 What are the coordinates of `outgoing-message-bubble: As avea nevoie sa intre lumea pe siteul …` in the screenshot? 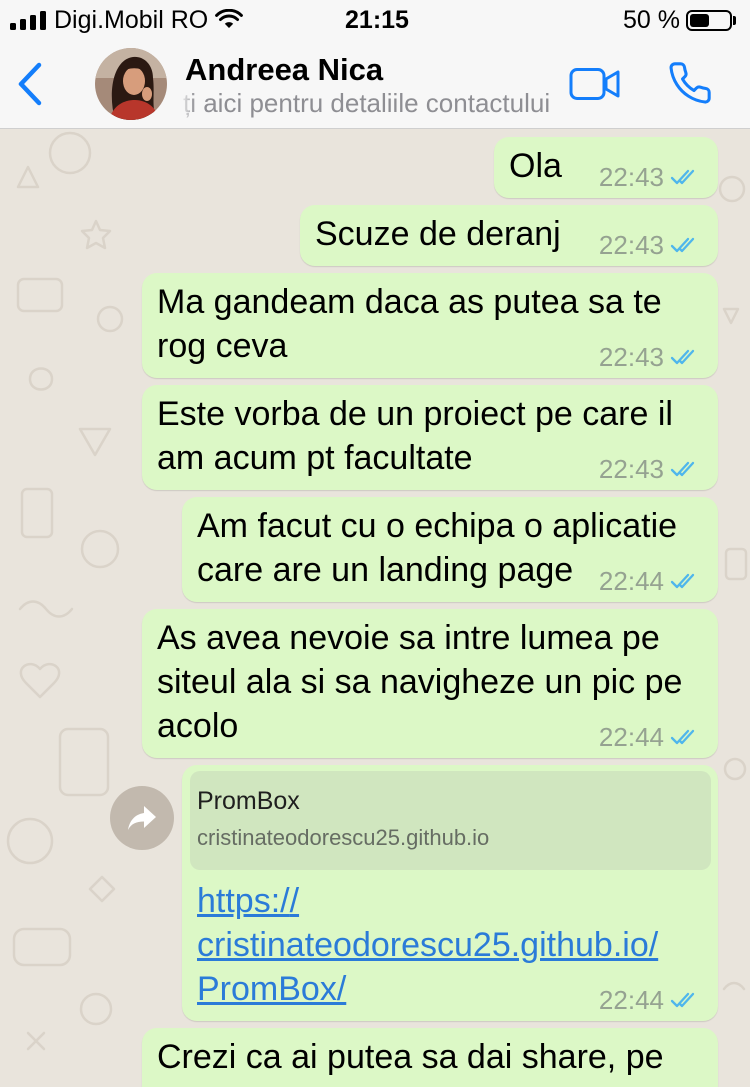 It's located at (430, 683).